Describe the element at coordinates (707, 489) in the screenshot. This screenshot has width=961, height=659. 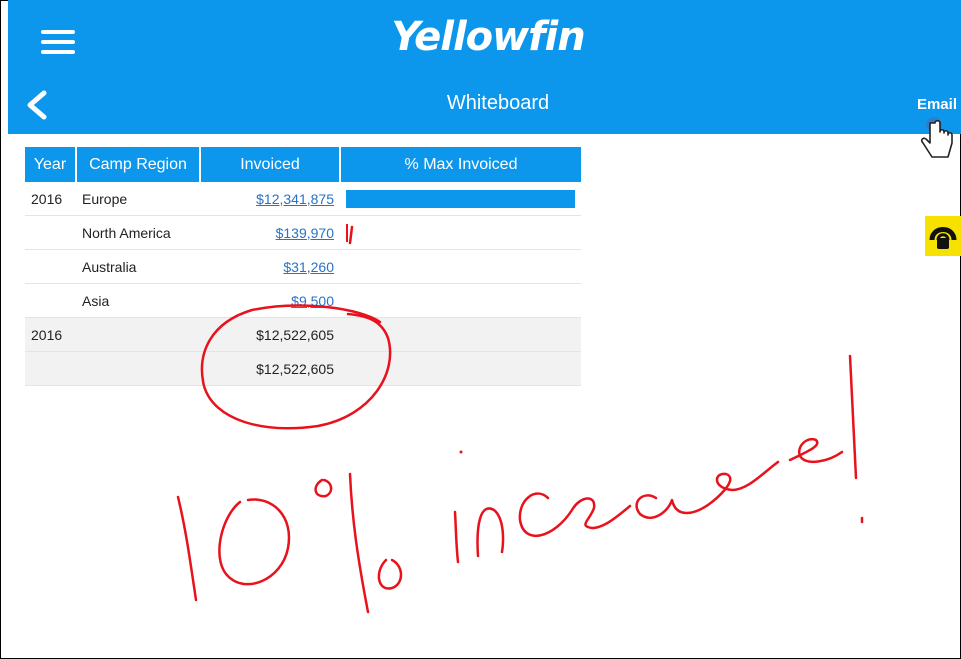
I see `annotation-word-ase` at that location.